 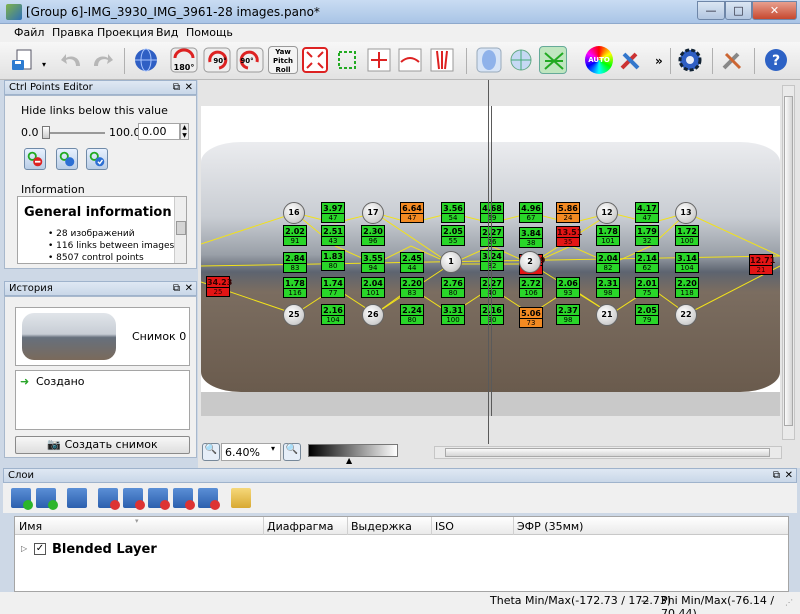 I want to click on rotate-cw-90-icon: 90°, so click(x=250, y=60).